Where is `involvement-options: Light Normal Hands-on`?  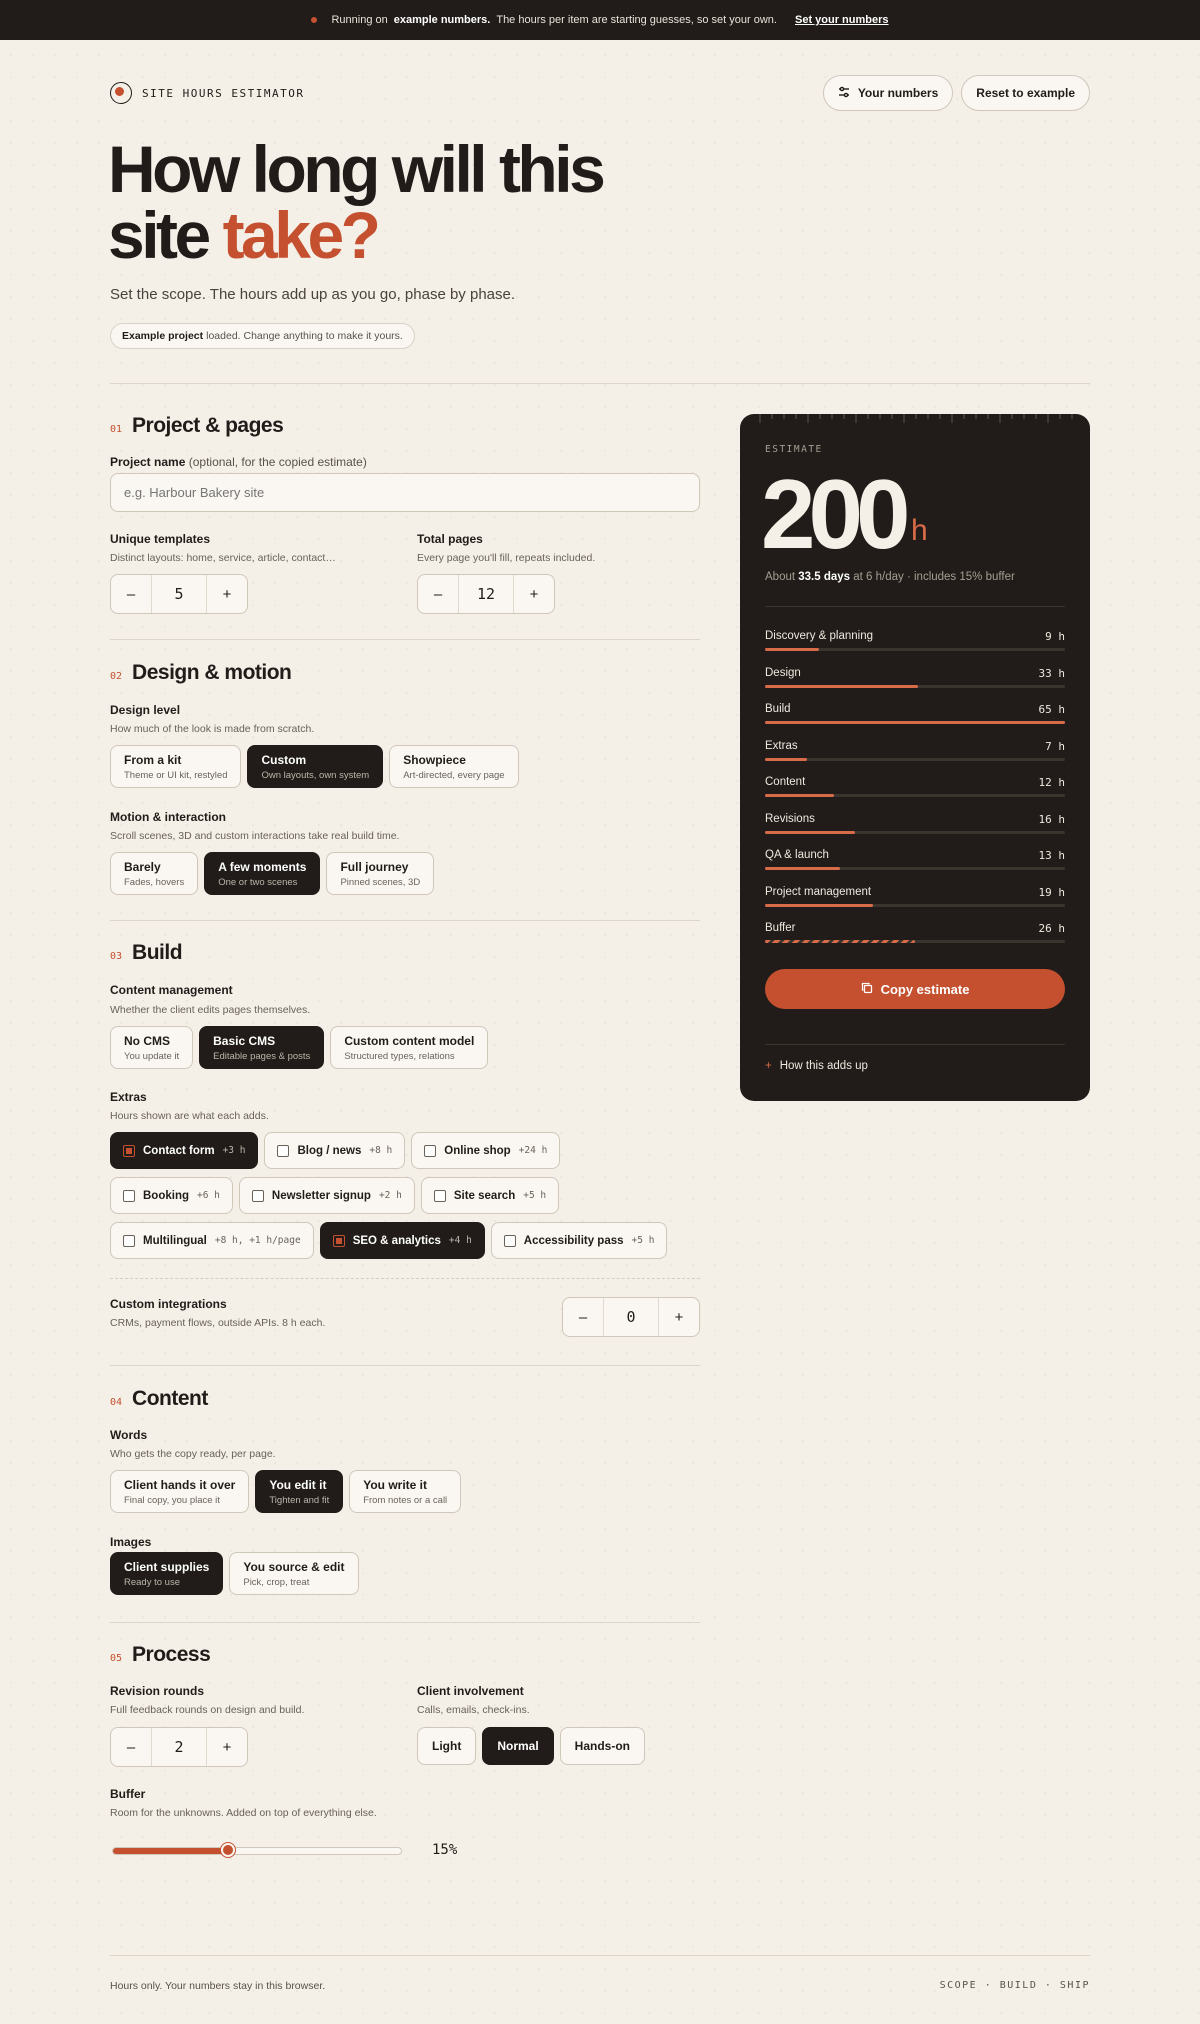
involvement-options: Light Normal Hands-on is located at coordinates (531, 1746).